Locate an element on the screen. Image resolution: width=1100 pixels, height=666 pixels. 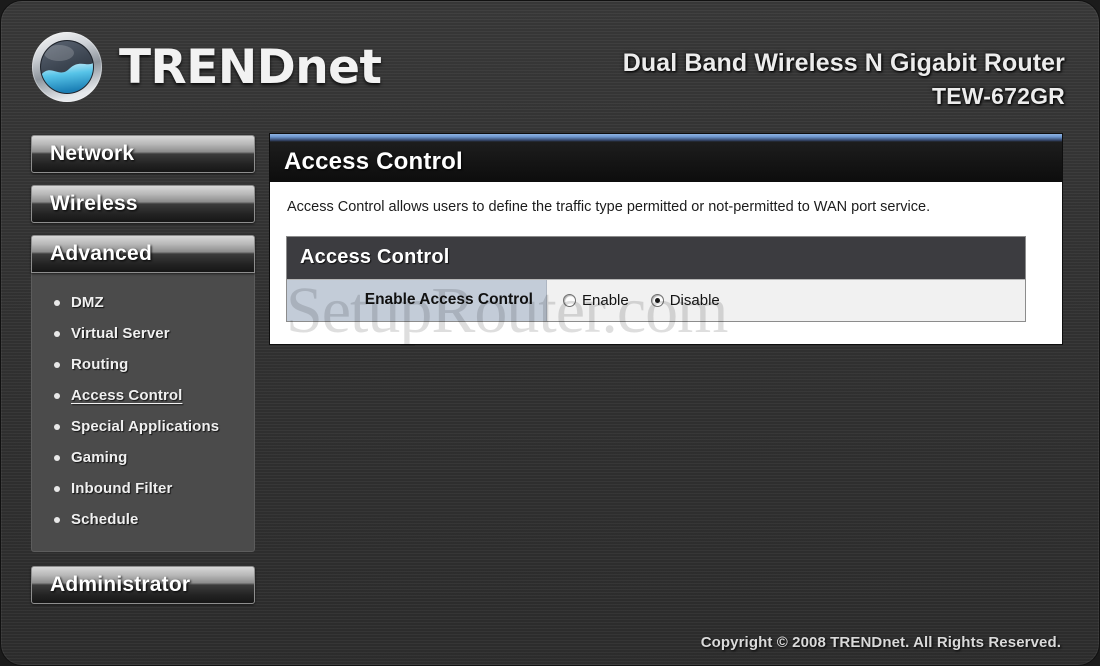
section-header: Access Control is located at coordinates (656, 257).